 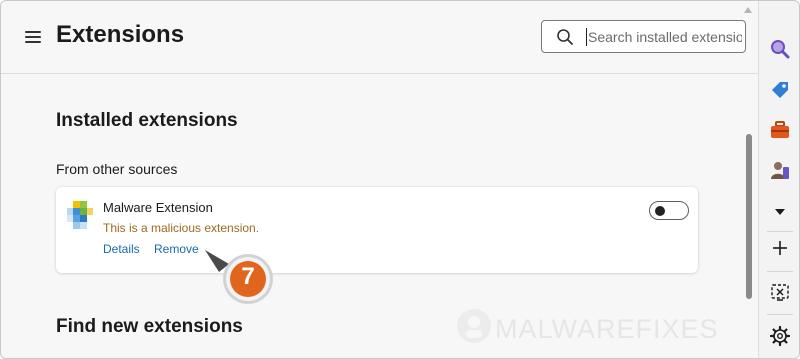 I want to click on text-cursor, so click(x=586, y=37).